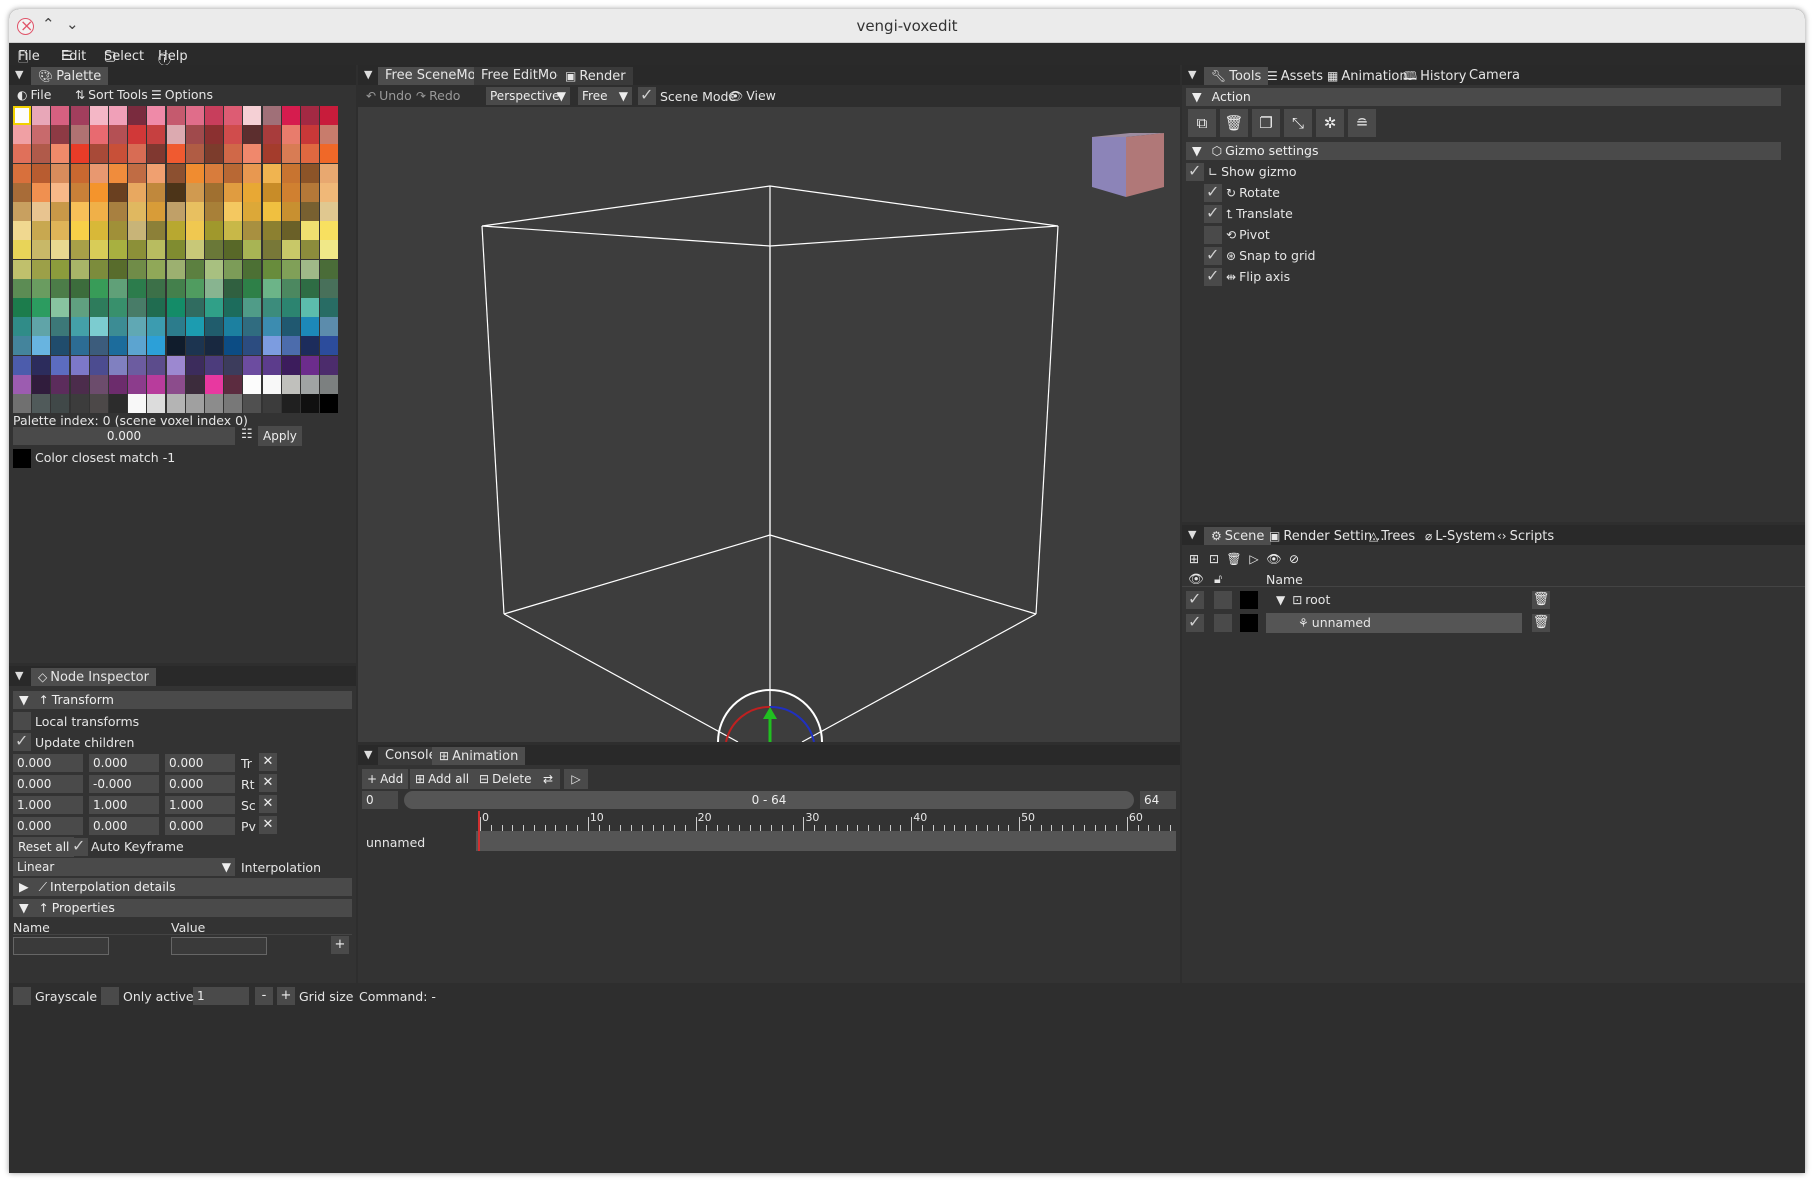 The height and width of the screenshot is (1183, 1814). I want to click on unnamed-color-swatch, so click(1249, 623).